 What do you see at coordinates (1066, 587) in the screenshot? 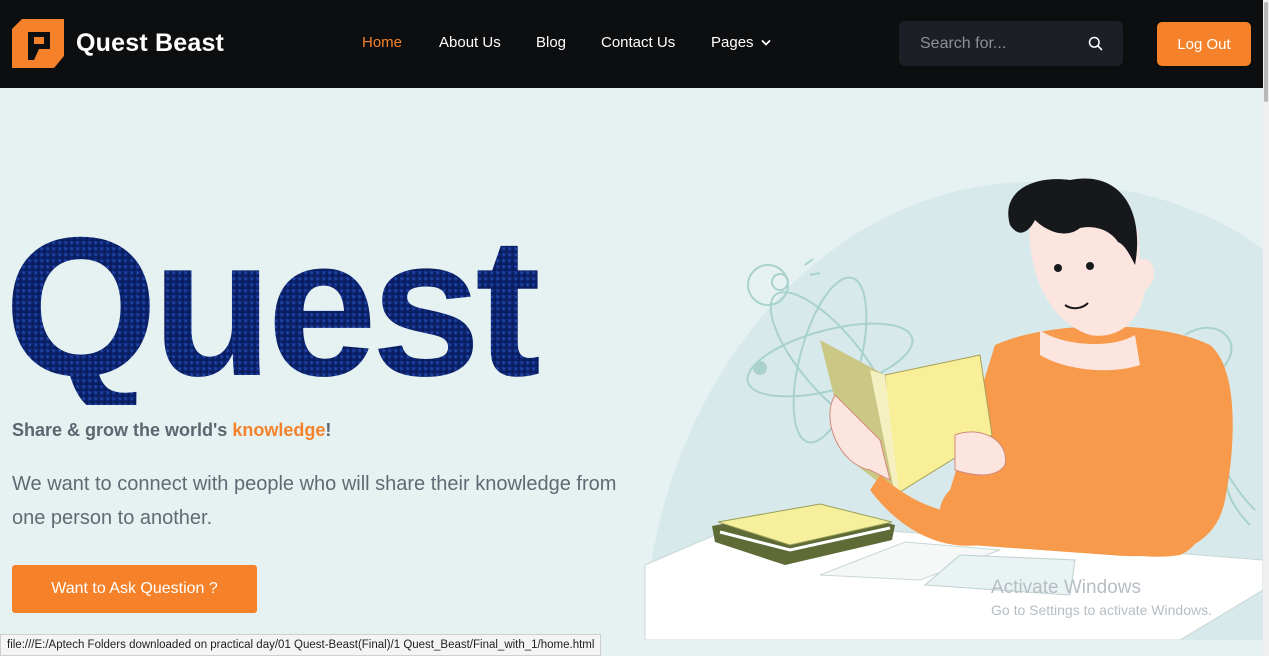
I see `activate-windows-title: Activate Windows` at bounding box center [1066, 587].